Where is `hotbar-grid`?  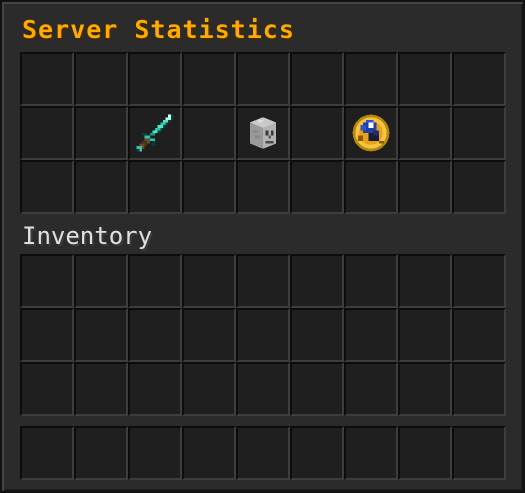
hotbar-grid is located at coordinates (263, 453).